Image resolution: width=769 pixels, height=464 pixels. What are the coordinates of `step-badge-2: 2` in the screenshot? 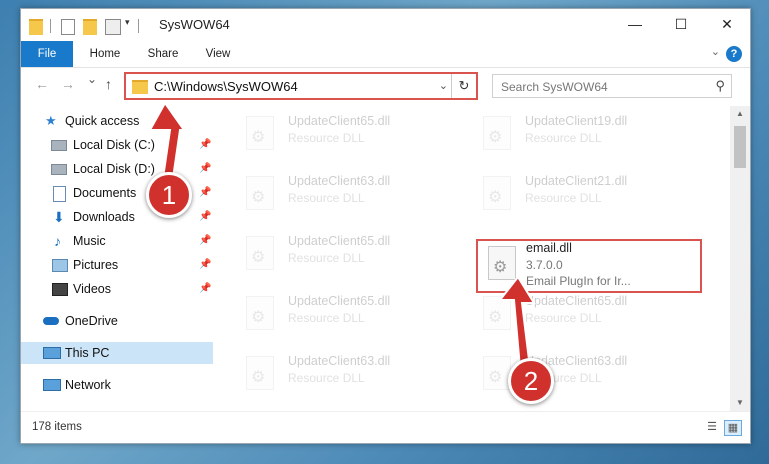 It's located at (531, 381).